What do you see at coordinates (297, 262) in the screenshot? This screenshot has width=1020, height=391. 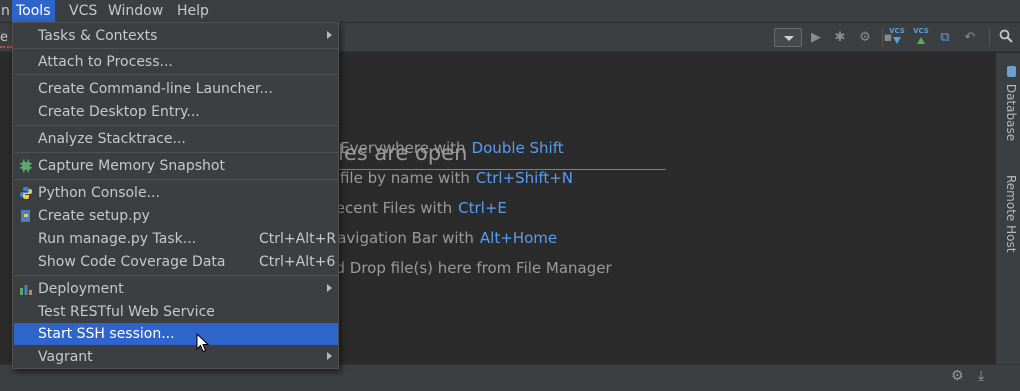 I see `menu-item-shortcut: Ctrl+Alt+6` at bounding box center [297, 262].